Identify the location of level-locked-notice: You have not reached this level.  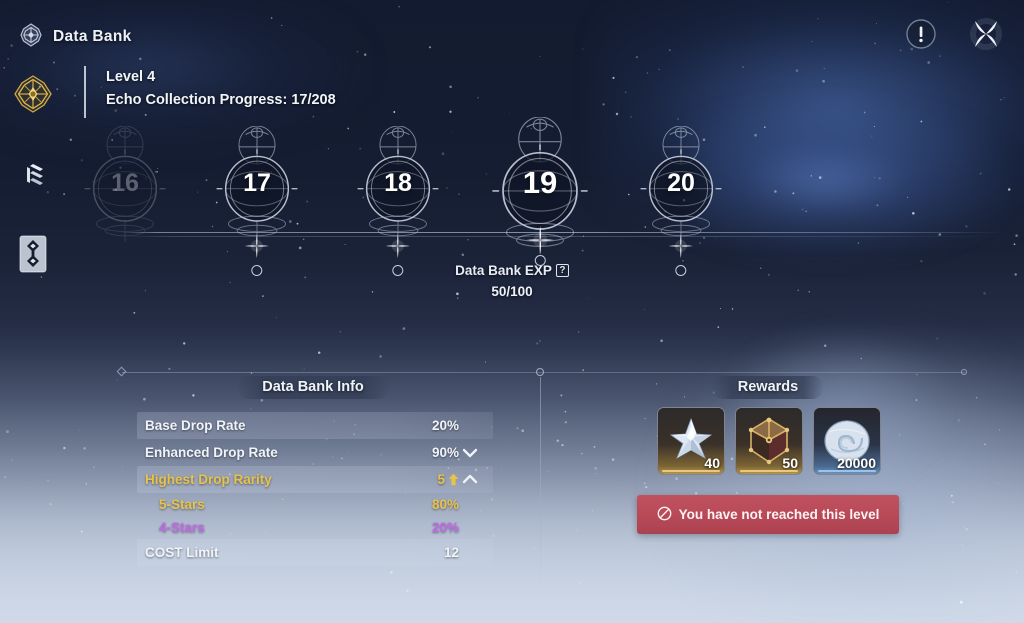
(768, 514).